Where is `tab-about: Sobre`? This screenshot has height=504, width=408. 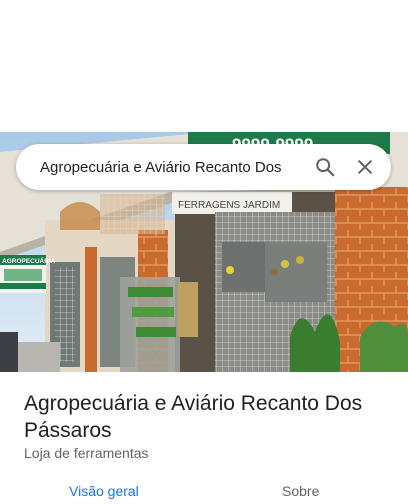
tab-about: Sobre is located at coordinates (300, 491).